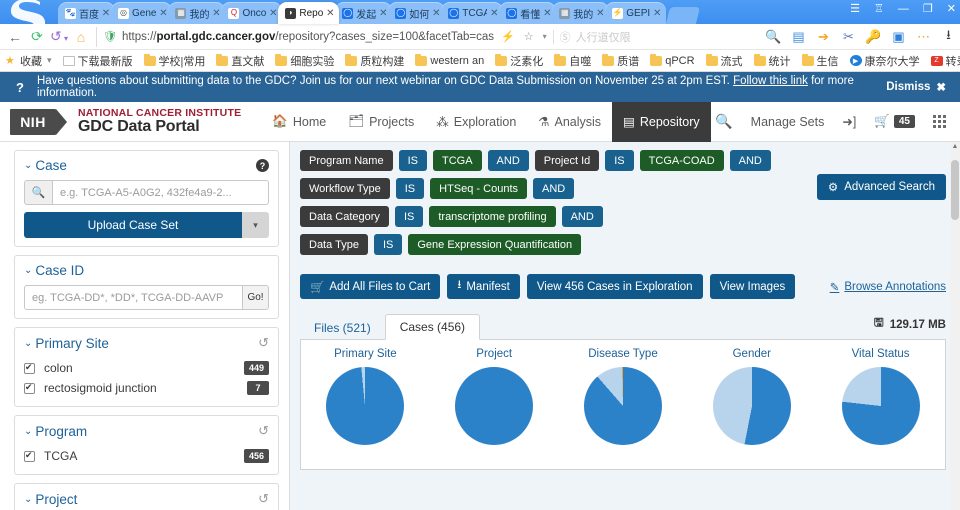 This screenshot has height=510, width=960. What do you see at coordinates (370, 286) in the screenshot?
I see `add-all-files-to-cart-button: 🛒 Add All Files to Cart` at bounding box center [370, 286].